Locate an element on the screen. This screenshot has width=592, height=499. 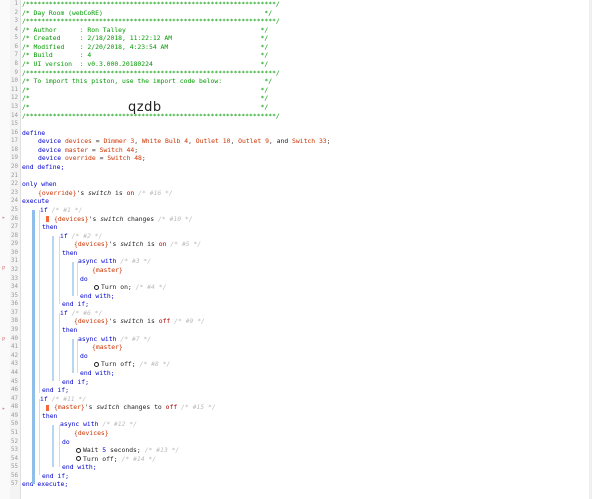
wait-13: Wait 5 seconds; /* #13 */ is located at coordinates (127, 450).